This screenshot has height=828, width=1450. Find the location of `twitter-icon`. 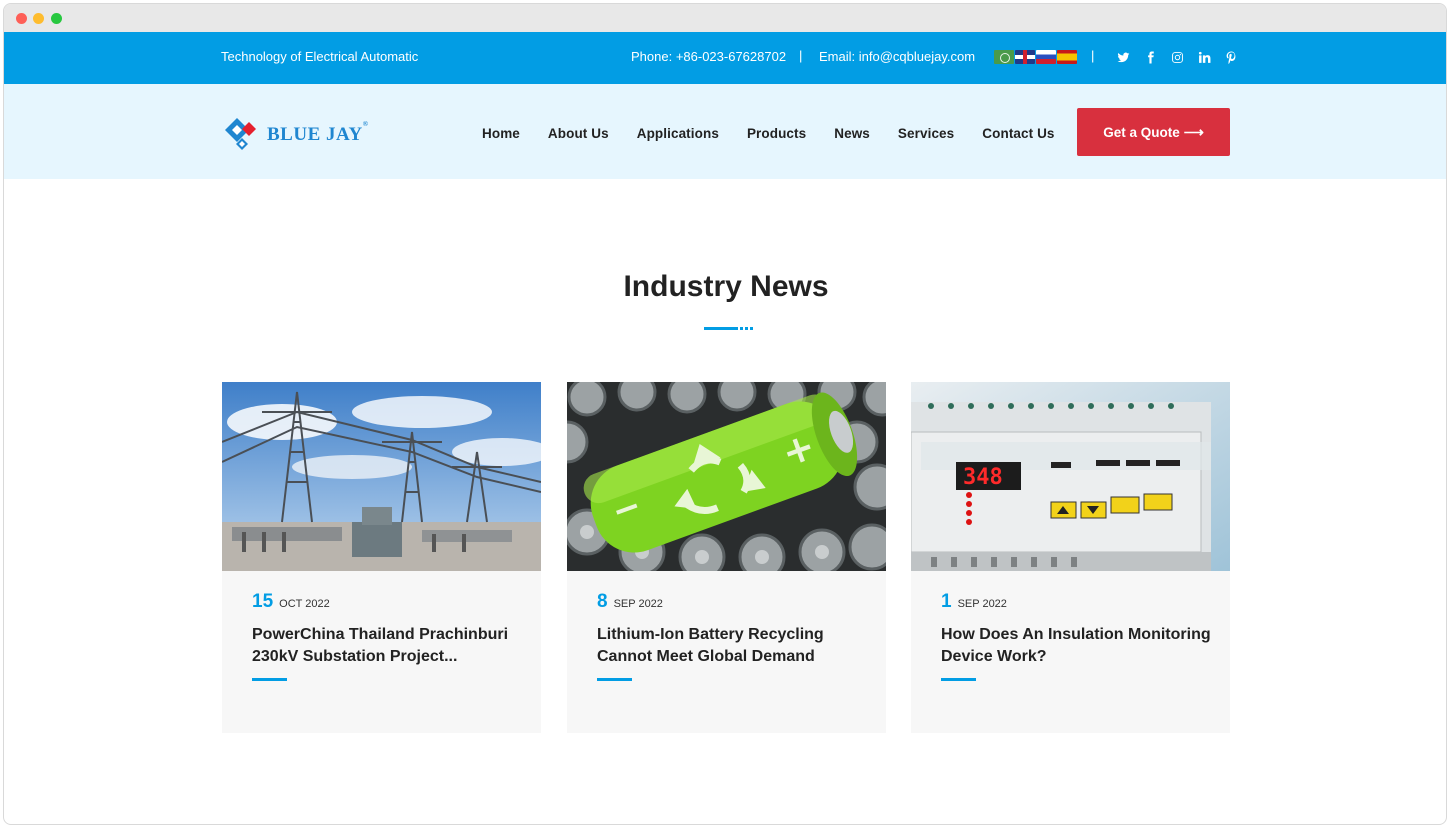

twitter-icon is located at coordinates (1123, 57).